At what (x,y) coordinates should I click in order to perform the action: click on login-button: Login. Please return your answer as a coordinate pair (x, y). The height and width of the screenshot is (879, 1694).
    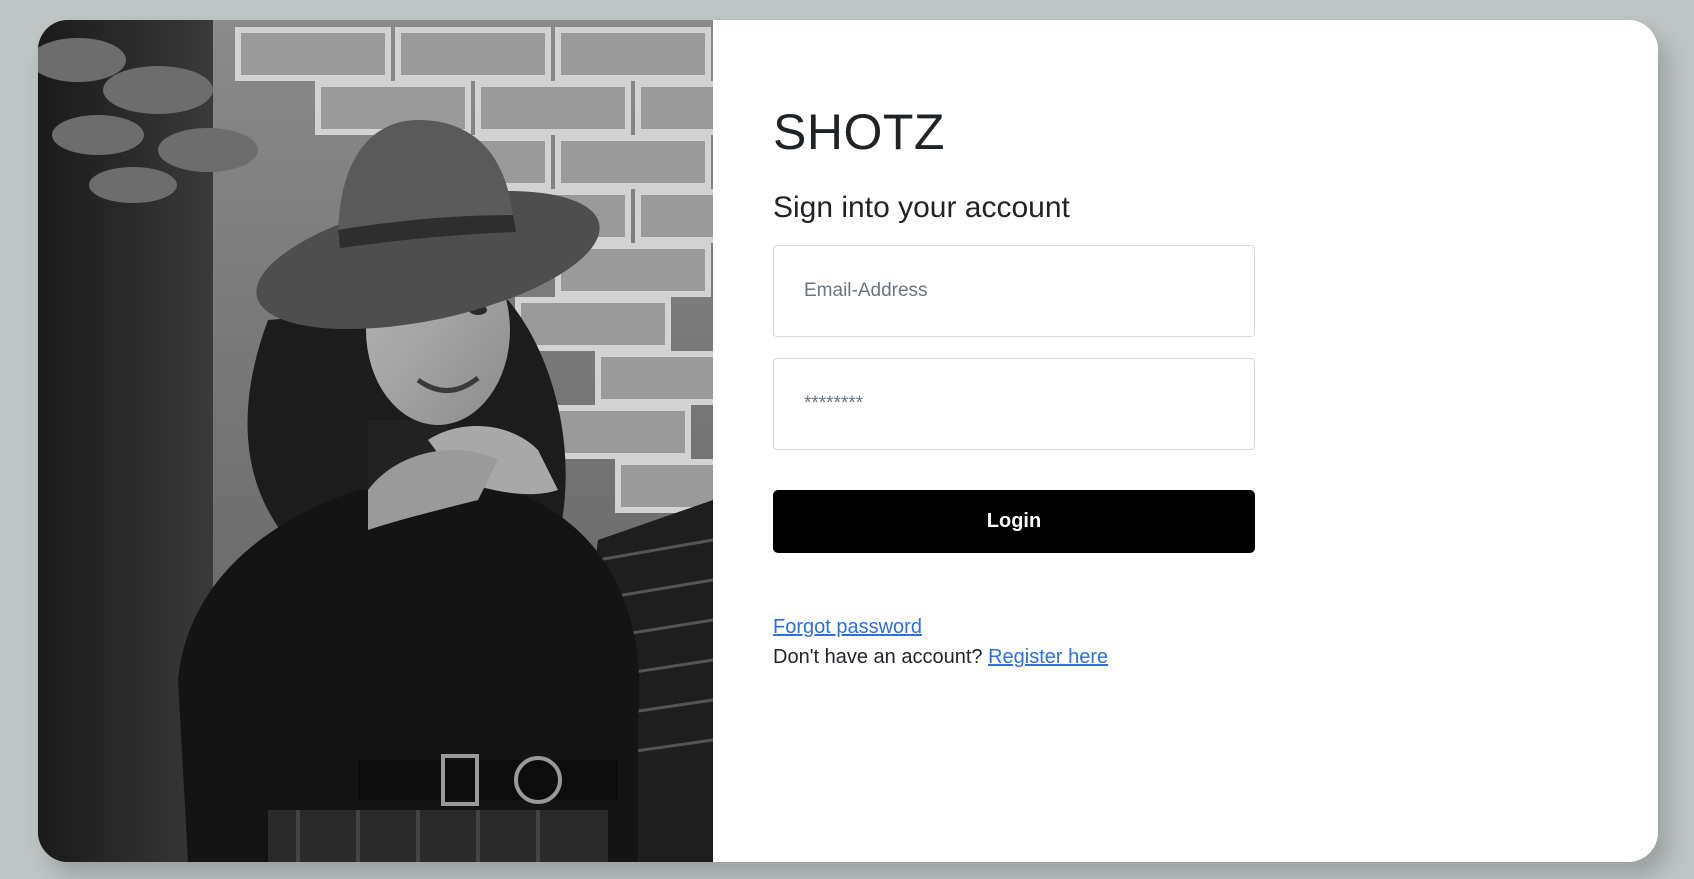
    Looking at the image, I should click on (1014, 521).